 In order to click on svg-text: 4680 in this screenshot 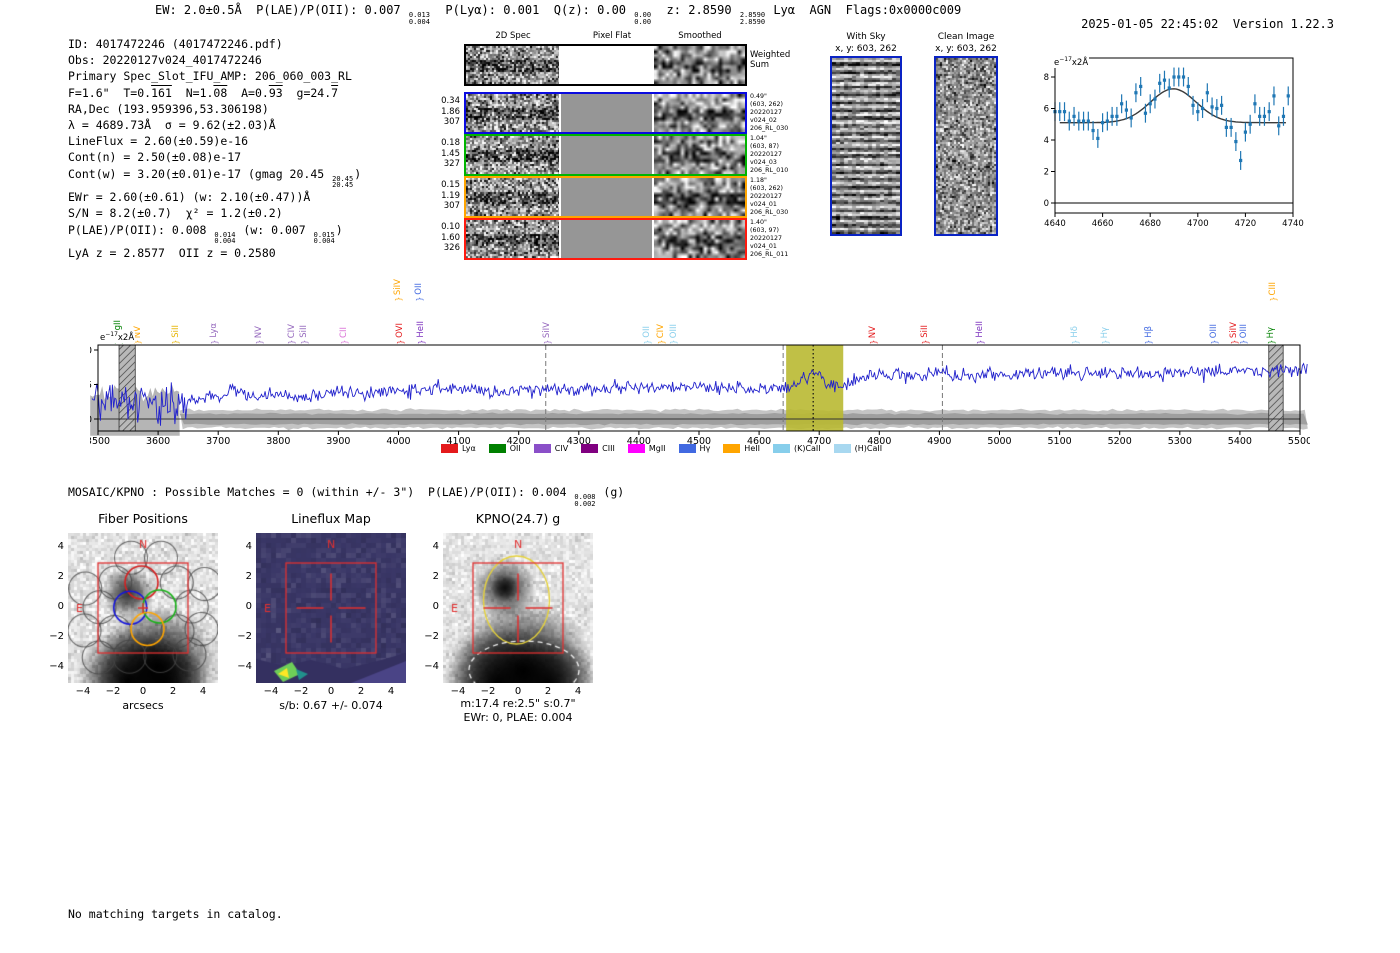, I will do `click(1150, 224)`.